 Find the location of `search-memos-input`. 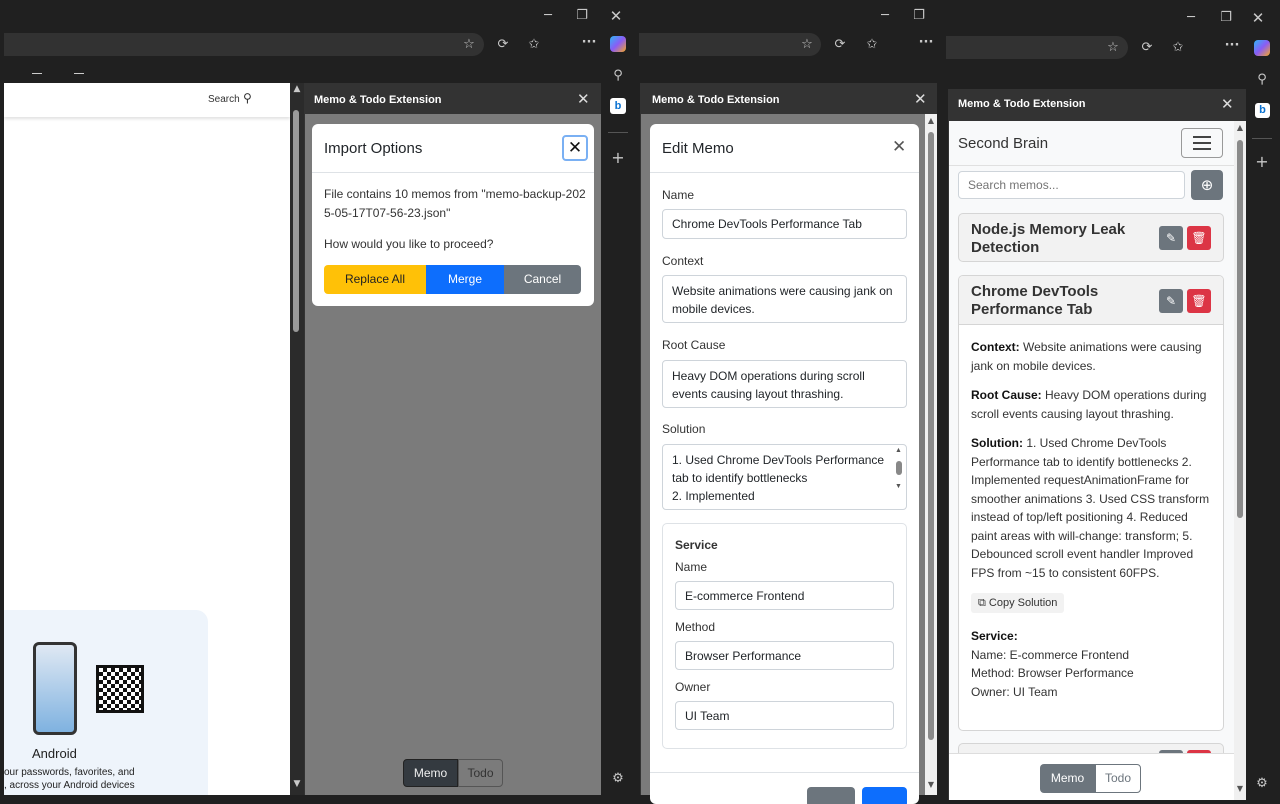

search-memos-input is located at coordinates (1071, 185).